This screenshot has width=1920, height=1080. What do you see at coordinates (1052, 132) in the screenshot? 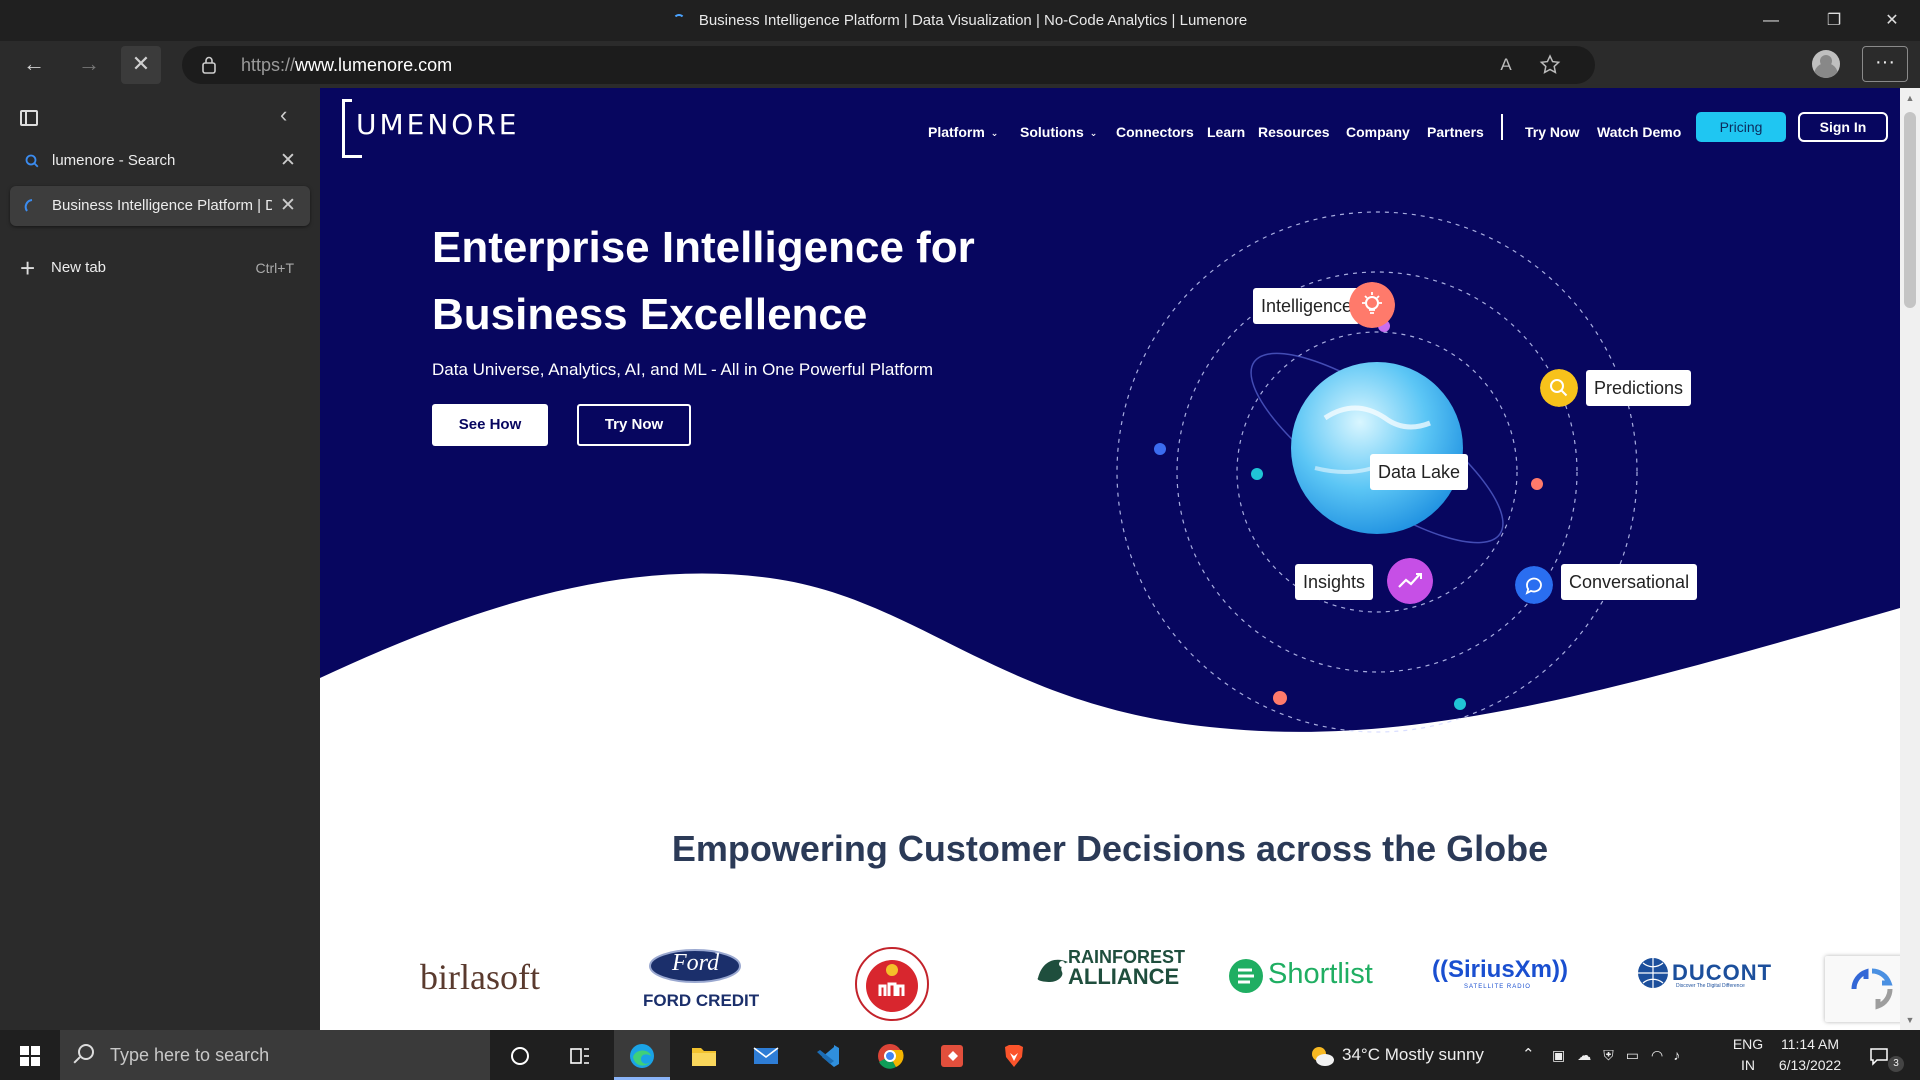
I see `nav-solutions-label: Solutions` at bounding box center [1052, 132].